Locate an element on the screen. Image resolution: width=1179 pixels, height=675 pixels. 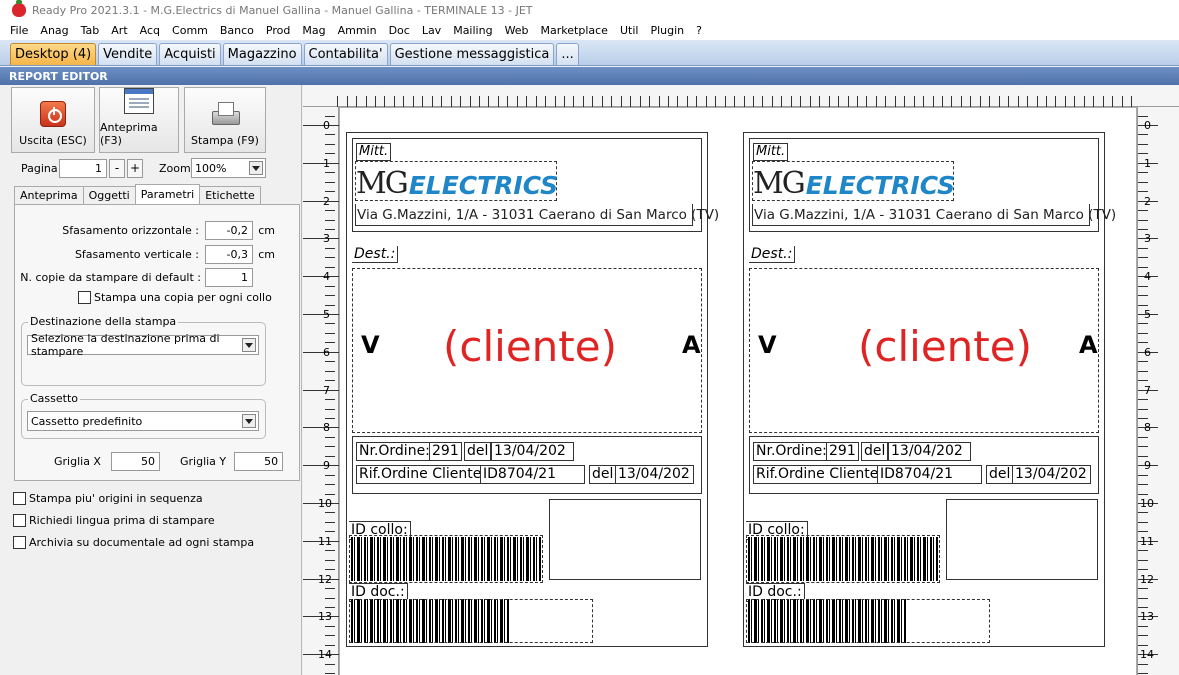
option-checkbox-2: Archivia su documentale ad ogni stampa is located at coordinates (133, 542).